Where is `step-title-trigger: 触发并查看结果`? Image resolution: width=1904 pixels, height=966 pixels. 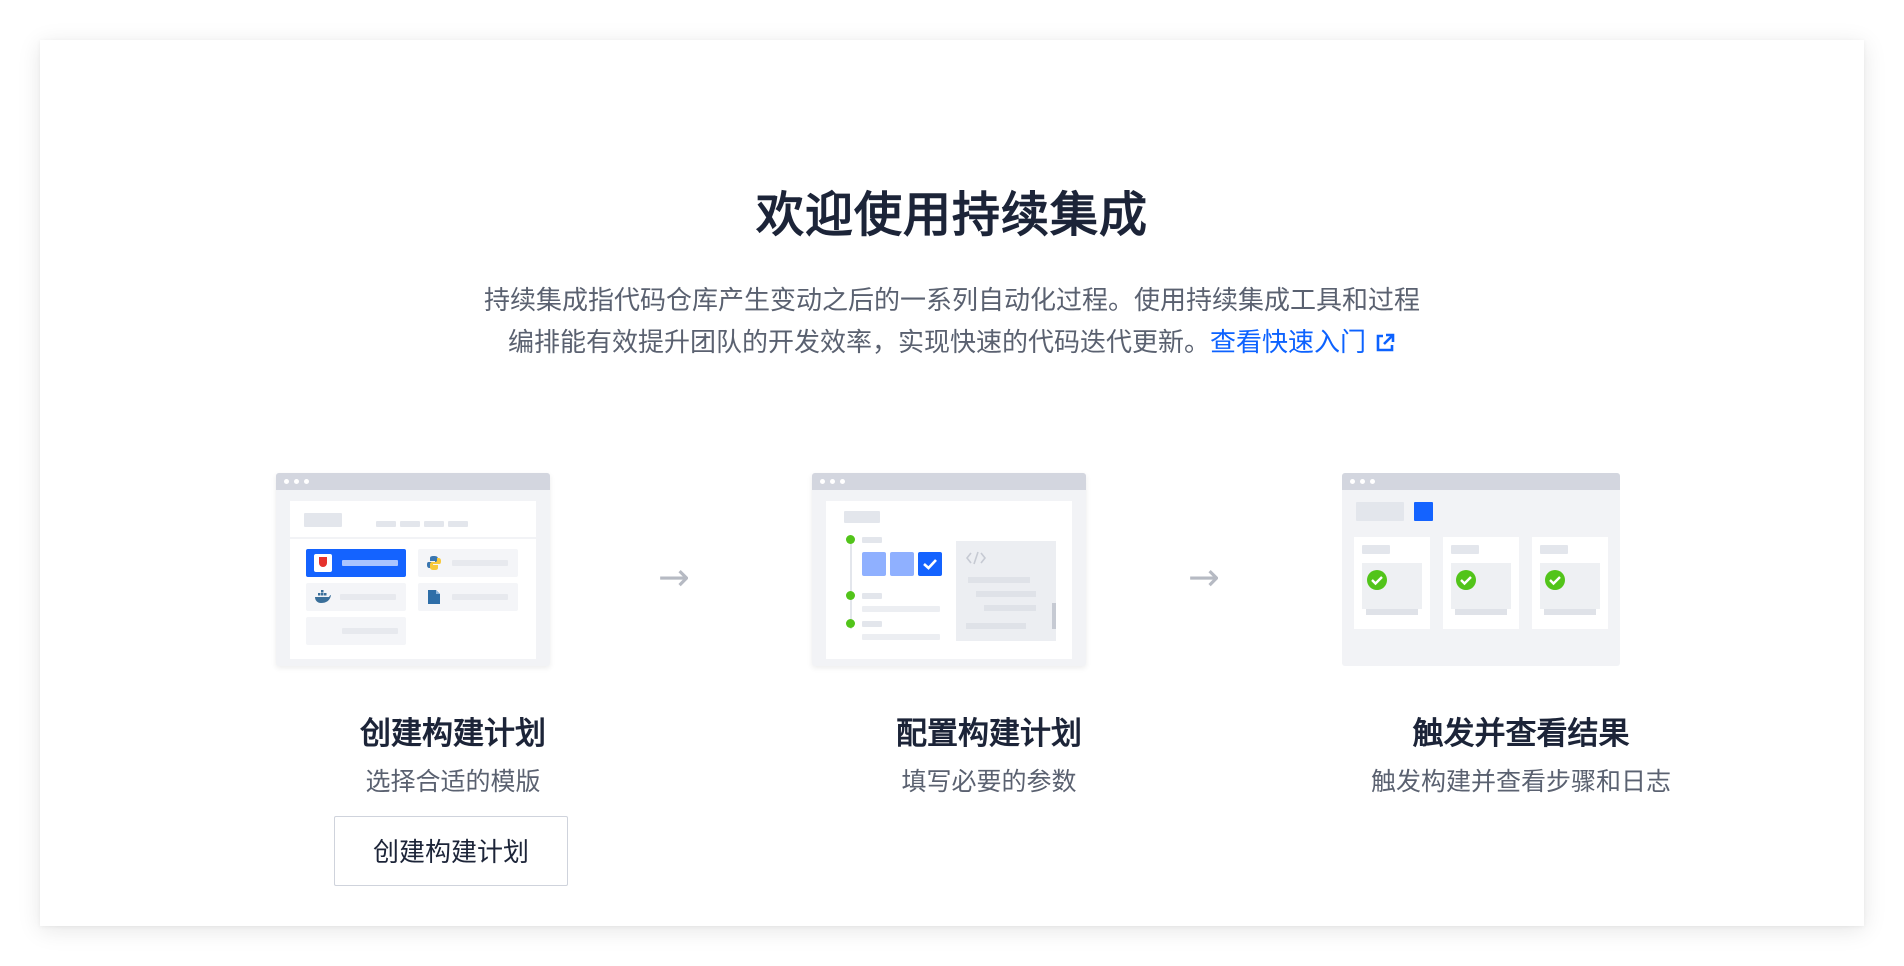
step-title-trigger: 触发并查看结果 is located at coordinates (1521, 734).